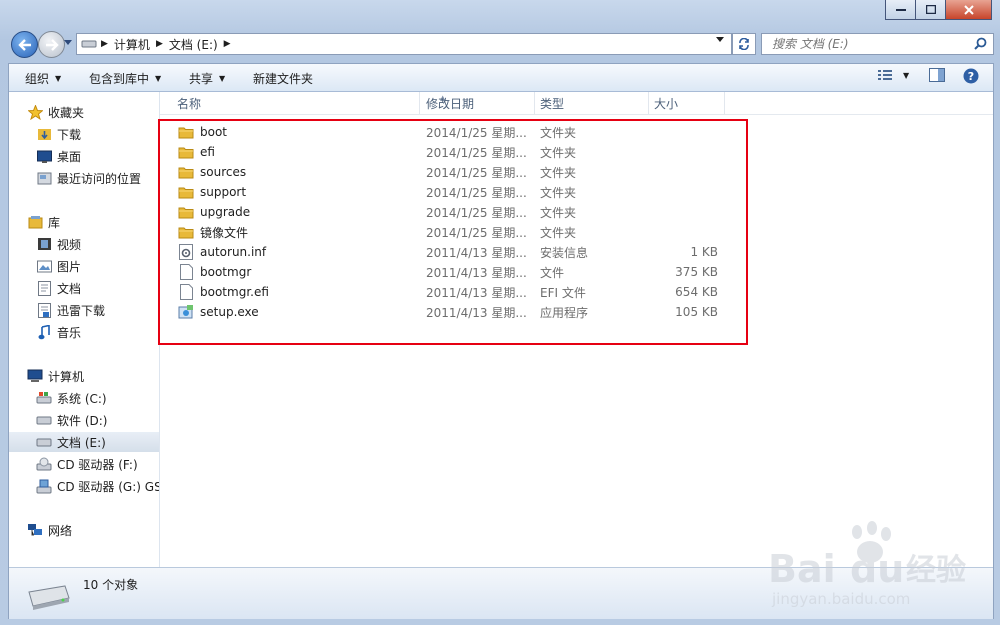 The image size is (1000, 625). I want to click on cd-drive-icon, so click(44, 464).